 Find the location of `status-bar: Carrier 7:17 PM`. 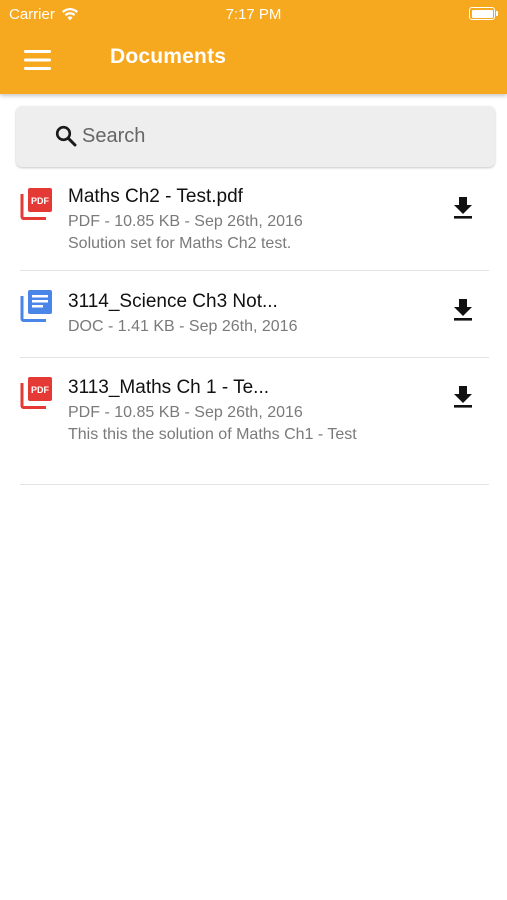

status-bar: Carrier 7:17 PM is located at coordinates (253, 14).